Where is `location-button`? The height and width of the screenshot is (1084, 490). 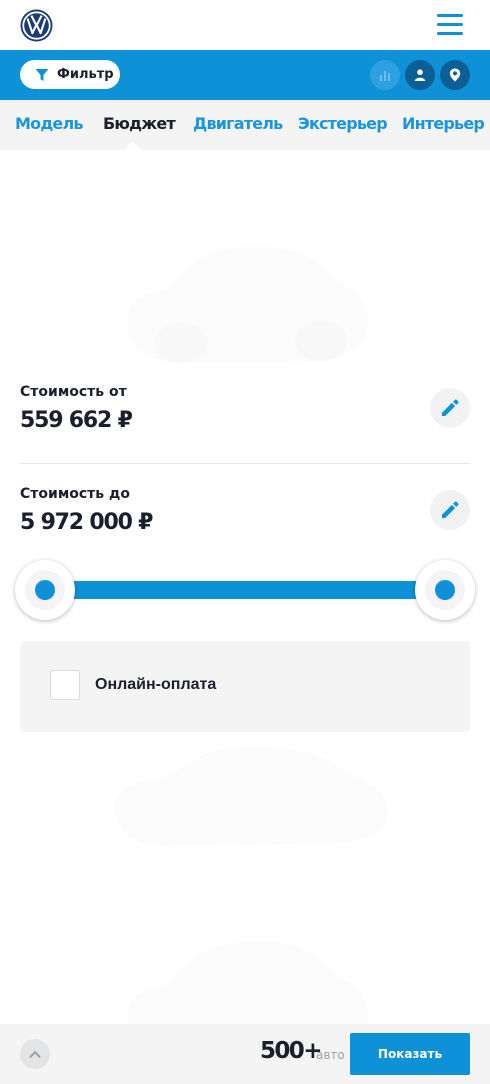 location-button is located at coordinates (455, 75).